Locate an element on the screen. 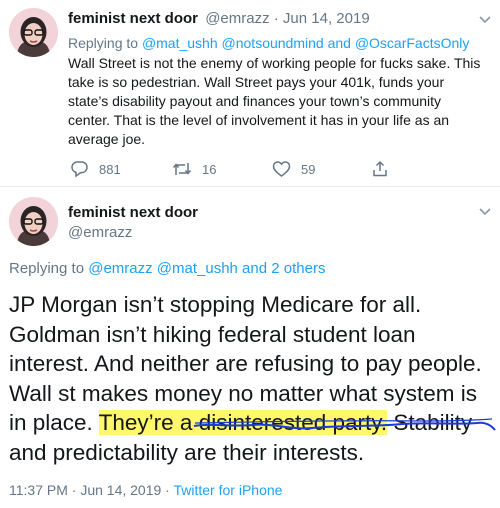  time-date: 11:37 PM · Jun 14, 2019 · is located at coordinates (91, 490).